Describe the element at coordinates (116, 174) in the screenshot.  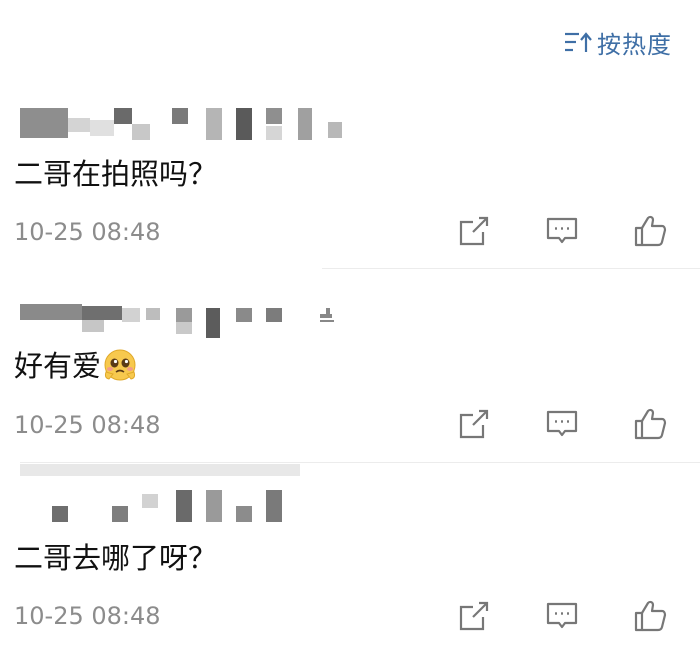
I see `comment-text: 二哥在拍照吗？` at that location.